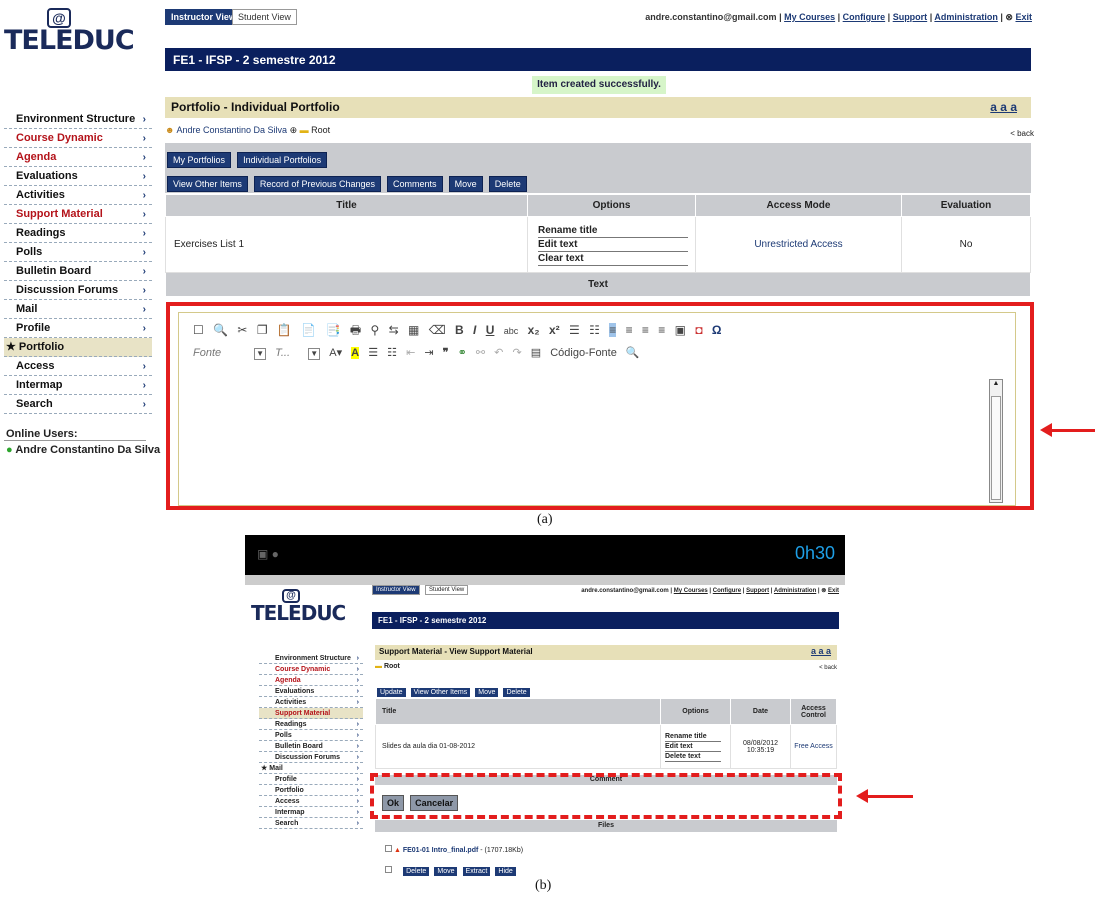 This screenshot has width=1096, height=900. Describe the element at coordinates (516, 352) in the screenshot. I see `redo-icon: ↷` at that location.